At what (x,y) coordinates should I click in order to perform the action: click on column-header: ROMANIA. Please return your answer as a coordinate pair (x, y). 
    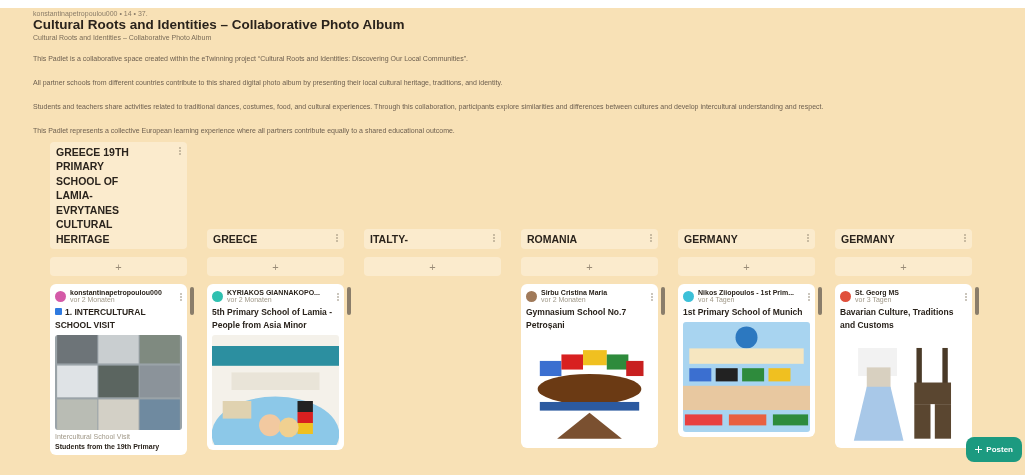
    Looking at the image, I should click on (589, 238).